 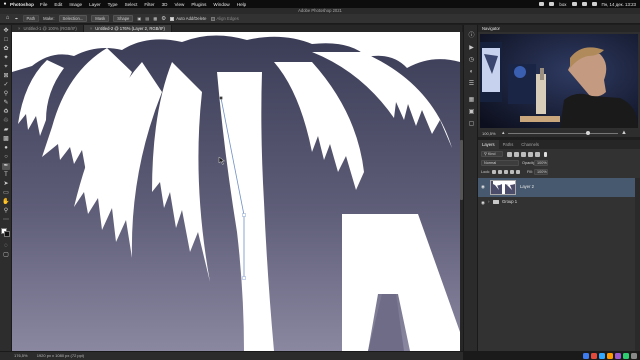 I want to click on properties-icon: ☰, so click(x=471, y=84).